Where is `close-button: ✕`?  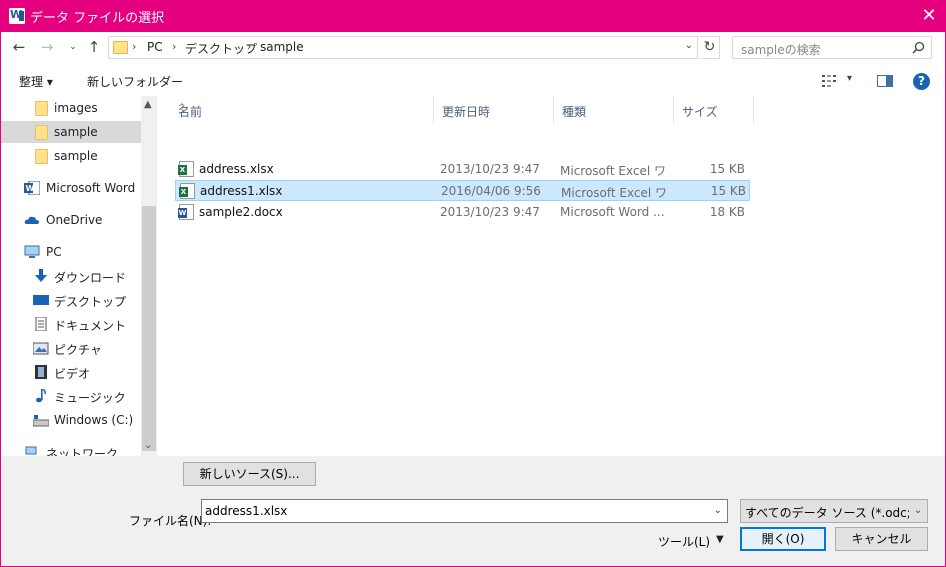 close-button: ✕ is located at coordinates (929, 16).